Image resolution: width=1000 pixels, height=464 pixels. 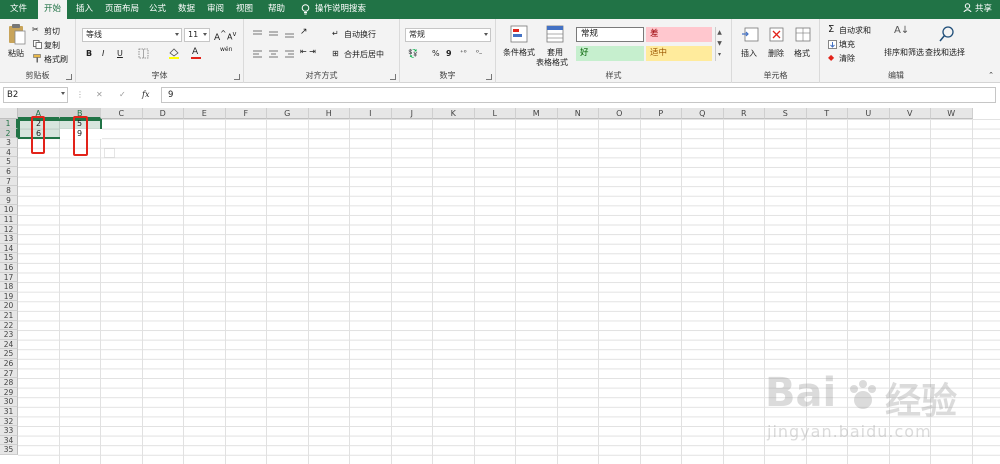 What do you see at coordinates (52, 30) in the screenshot?
I see `cut-button: ✂ 剪切` at bounding box center [52, 30].